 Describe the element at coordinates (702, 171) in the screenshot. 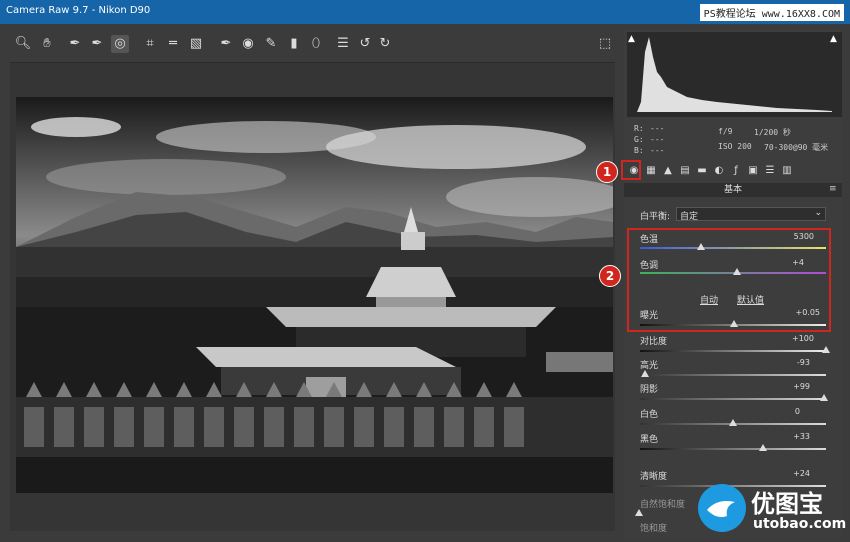

I see `tab-split-toning-icon: ▬` at that location.